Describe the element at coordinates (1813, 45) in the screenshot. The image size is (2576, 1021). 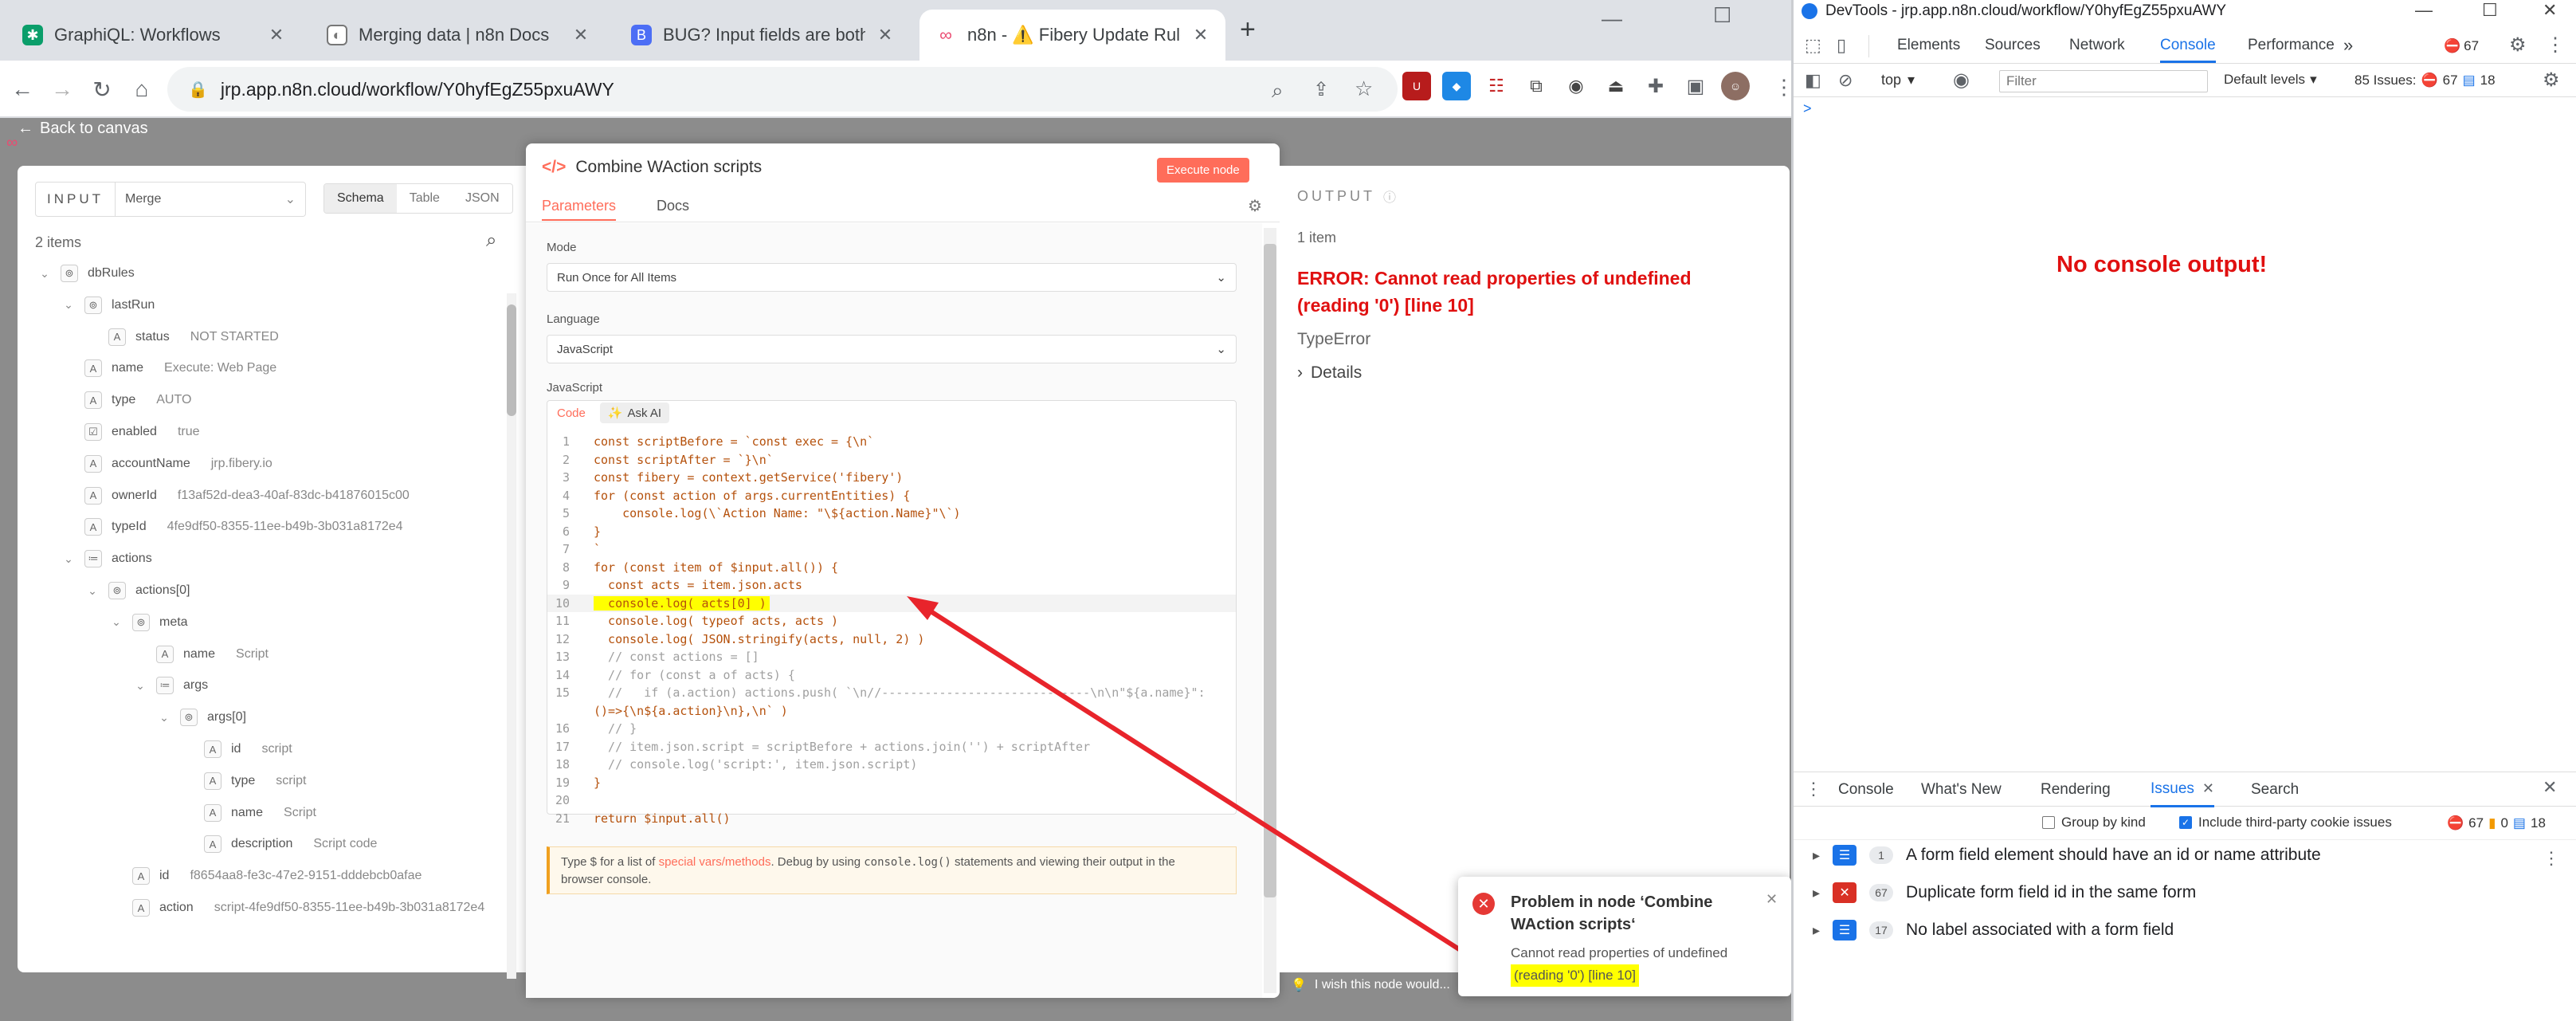
I see `inspect-element-icon: ⬚` at that location.